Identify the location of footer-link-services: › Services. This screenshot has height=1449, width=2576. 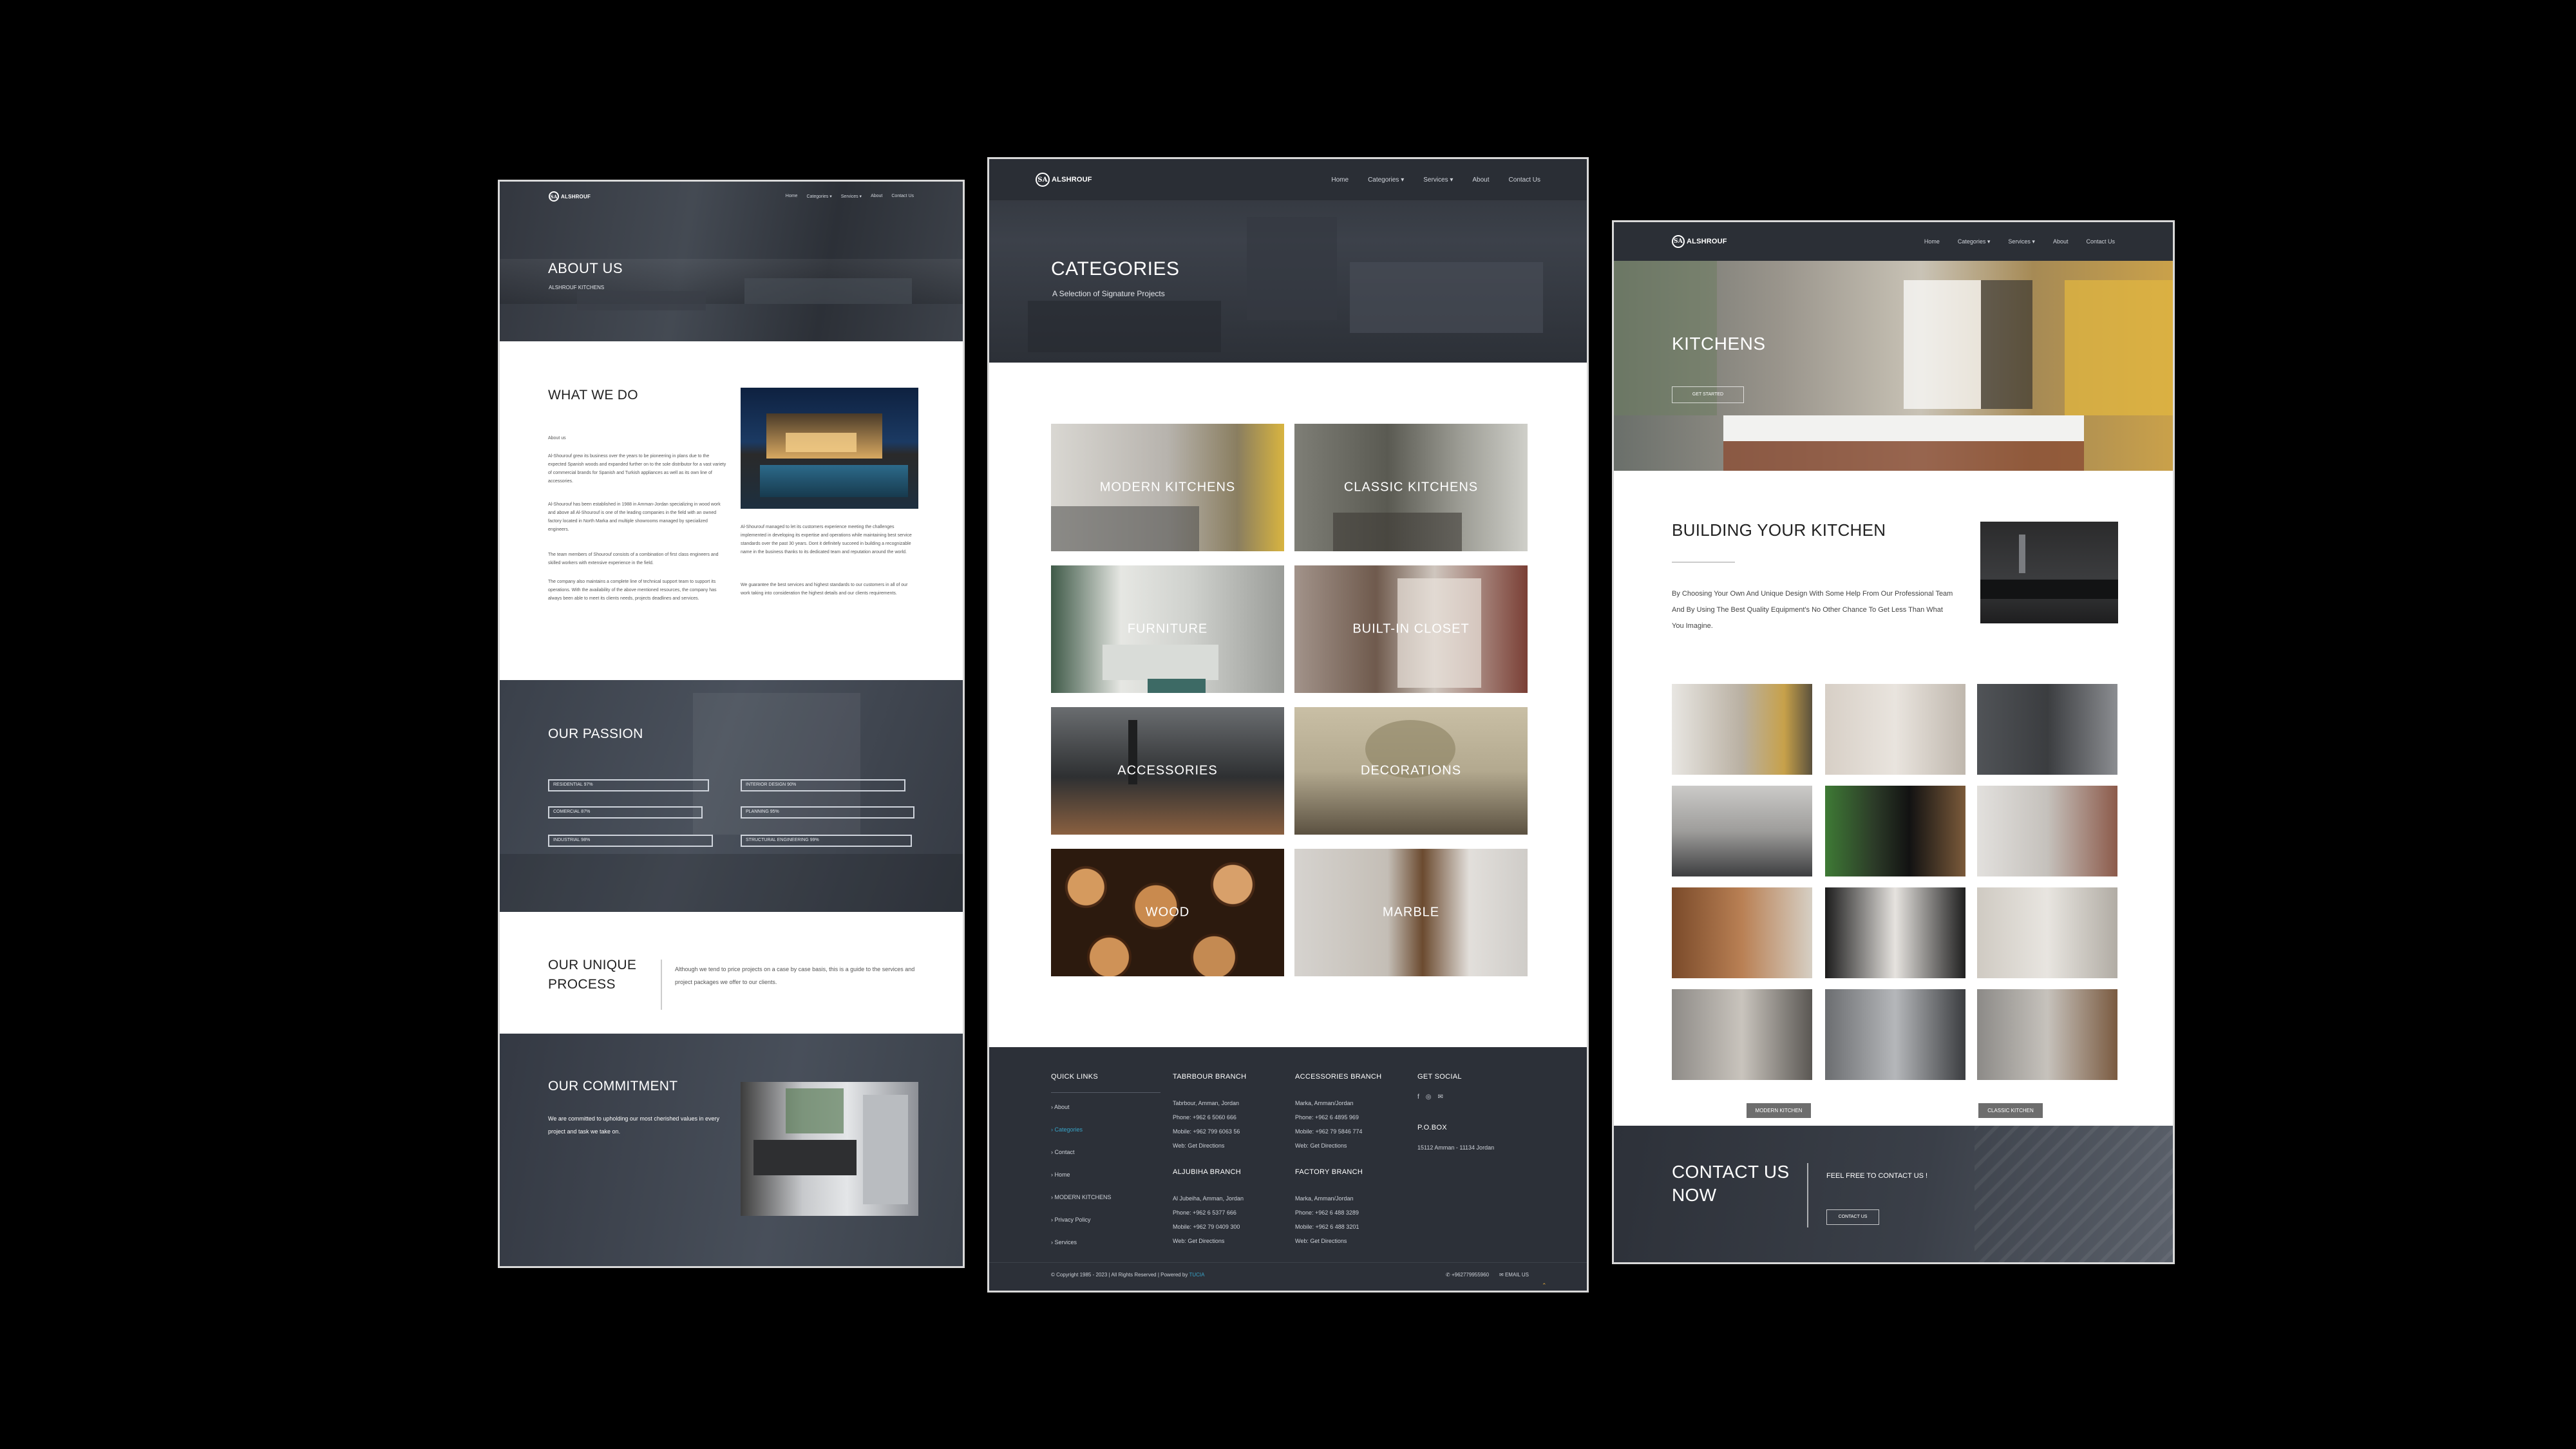
(1081, 1242).